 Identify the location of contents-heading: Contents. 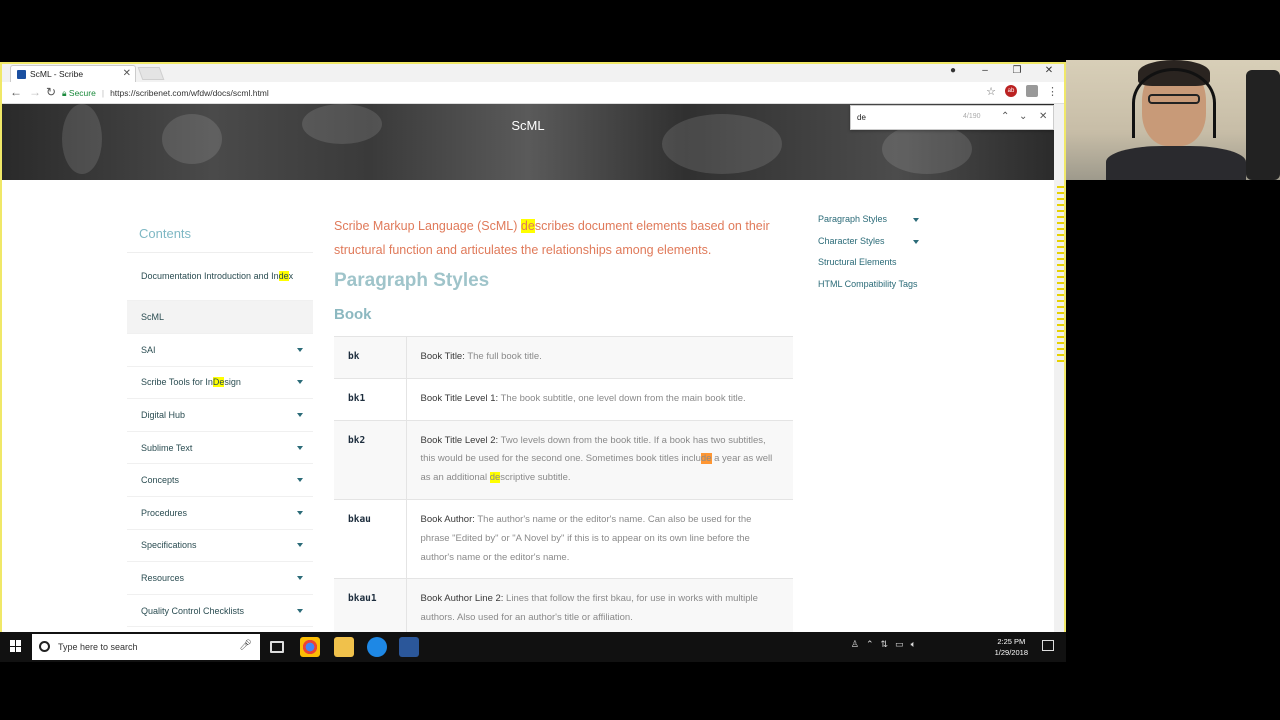
(220, 233).